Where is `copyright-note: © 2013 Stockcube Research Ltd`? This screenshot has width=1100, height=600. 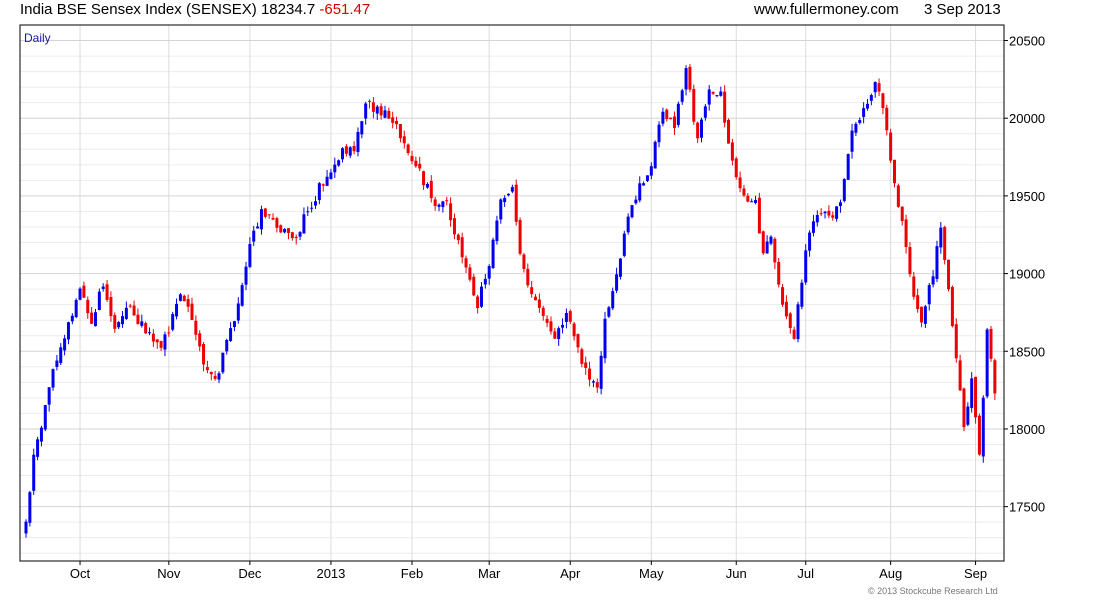 copyright-note: © 2013 Stockcube Research Ltd is located at coordinates (933, 591).